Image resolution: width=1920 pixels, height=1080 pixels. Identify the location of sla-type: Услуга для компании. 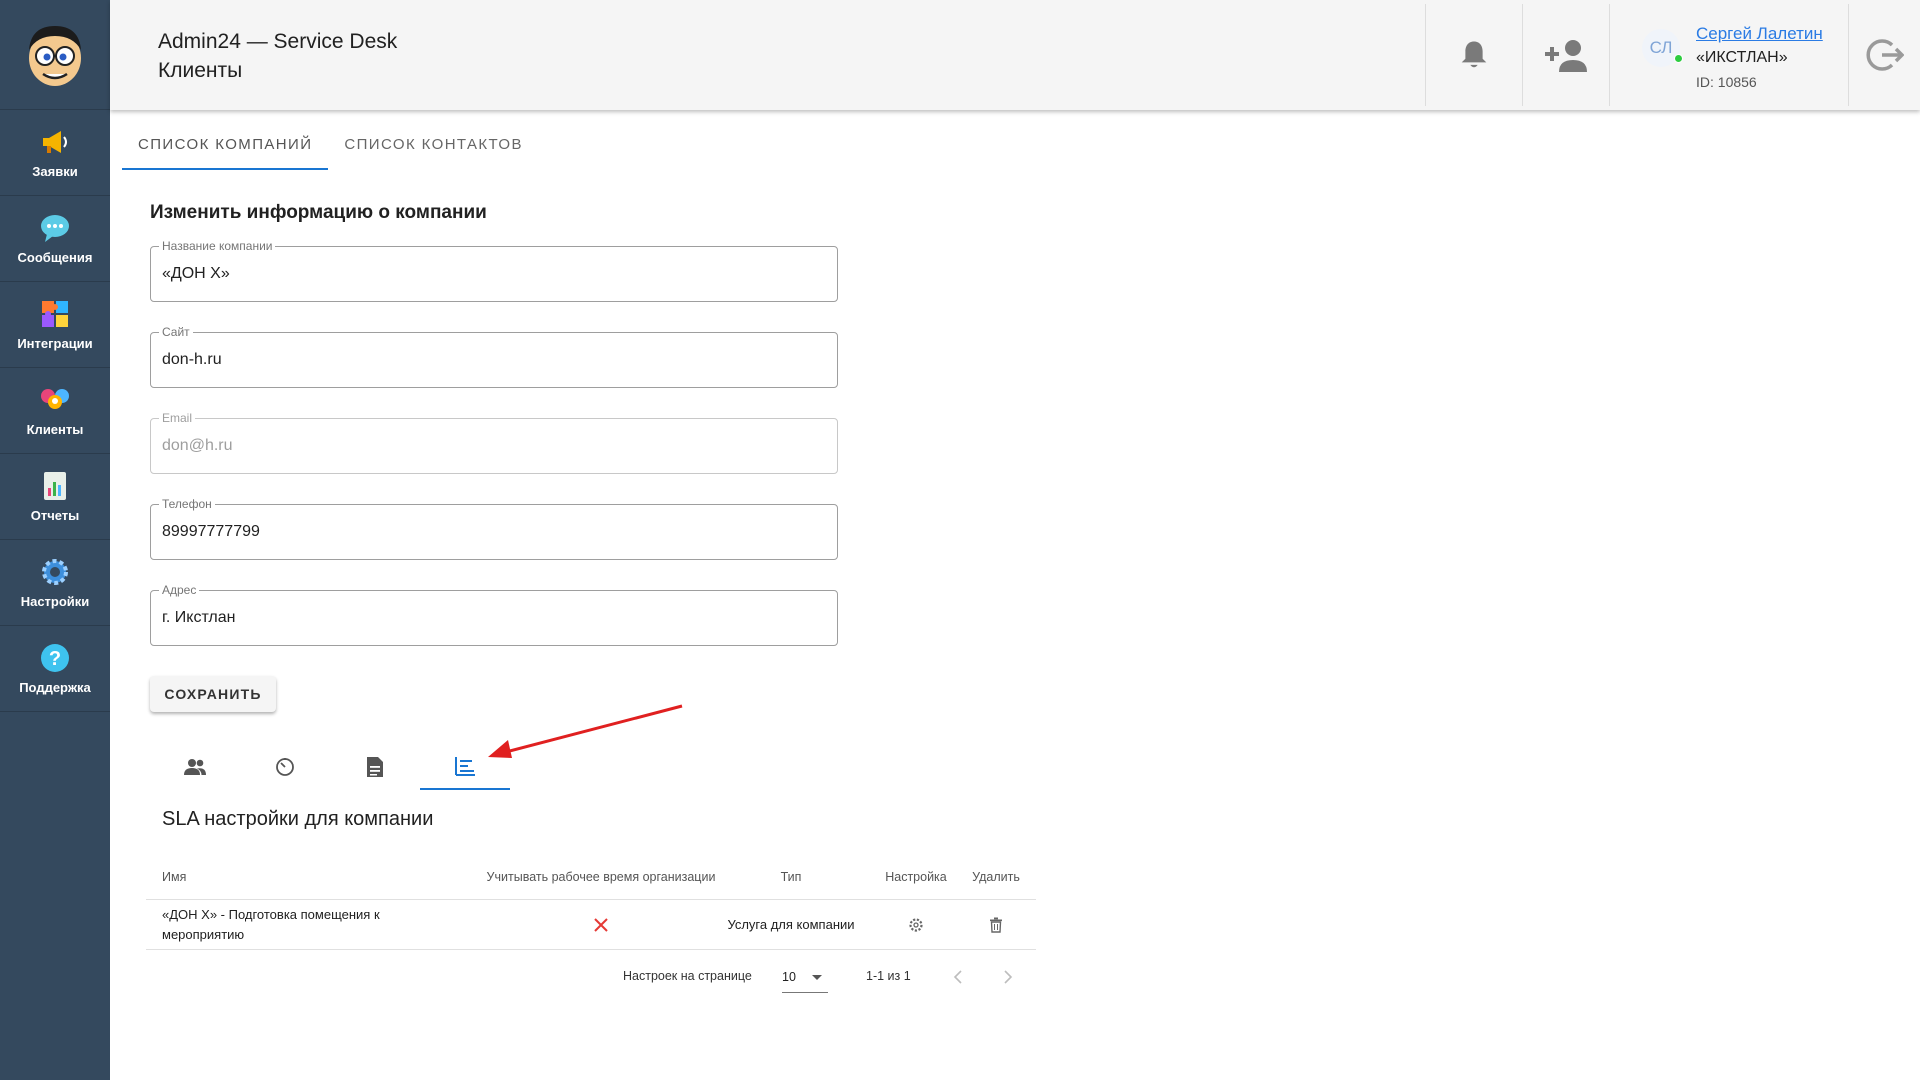
(791, 924).